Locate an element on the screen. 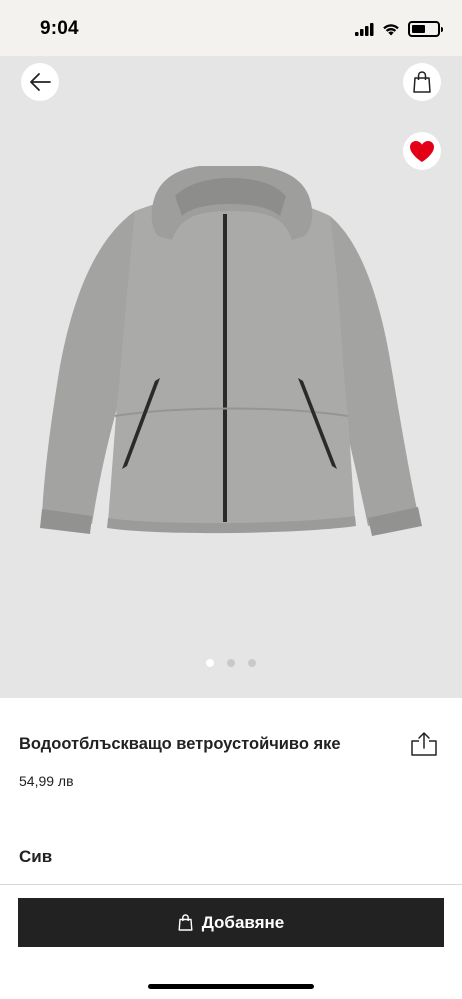 Image resolution: width=462 pixels, height=999 pixels. arrow-left-icon is located at coordinates (40, 82).